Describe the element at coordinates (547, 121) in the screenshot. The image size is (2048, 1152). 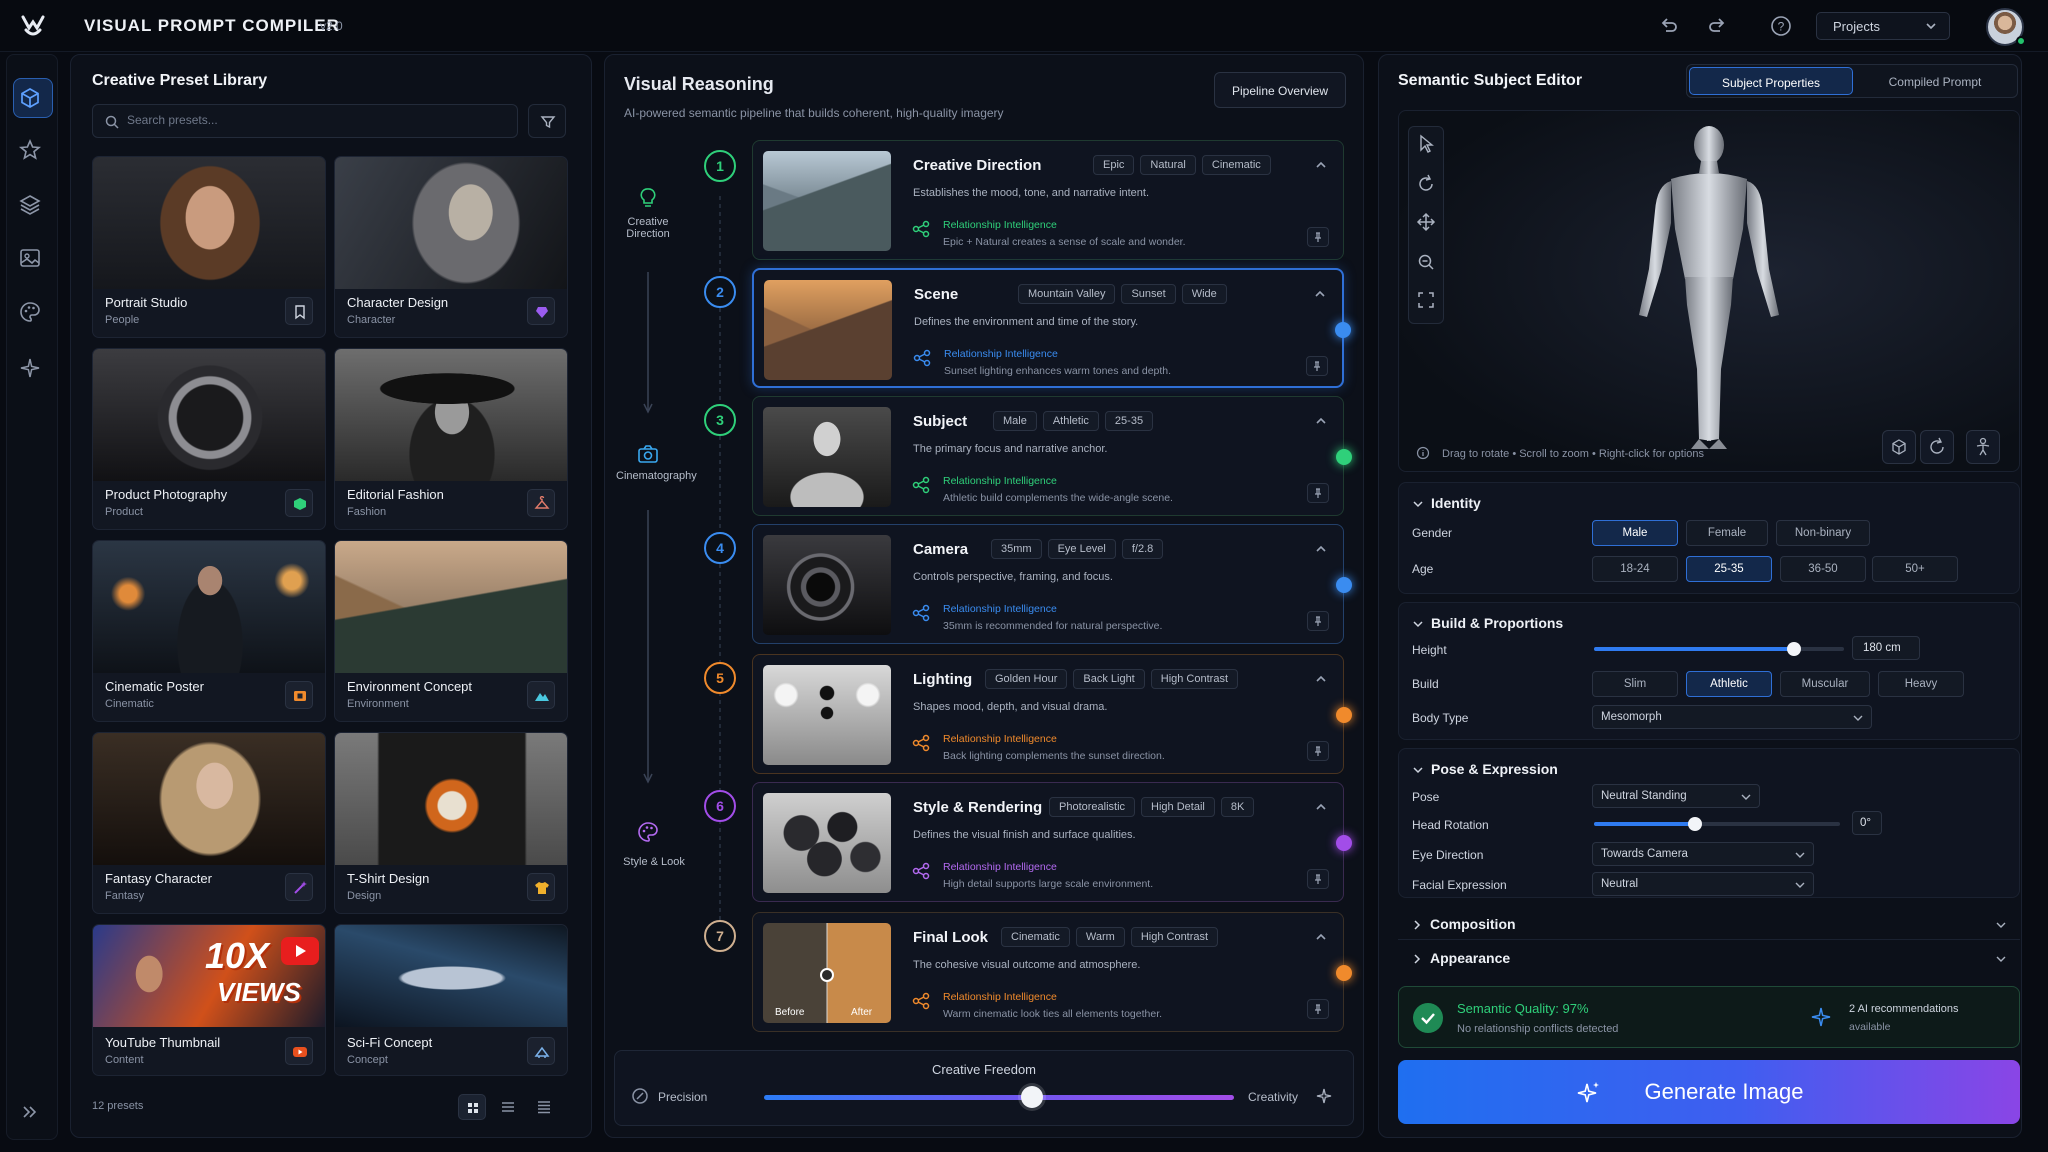
I see `filter-button` at that location.